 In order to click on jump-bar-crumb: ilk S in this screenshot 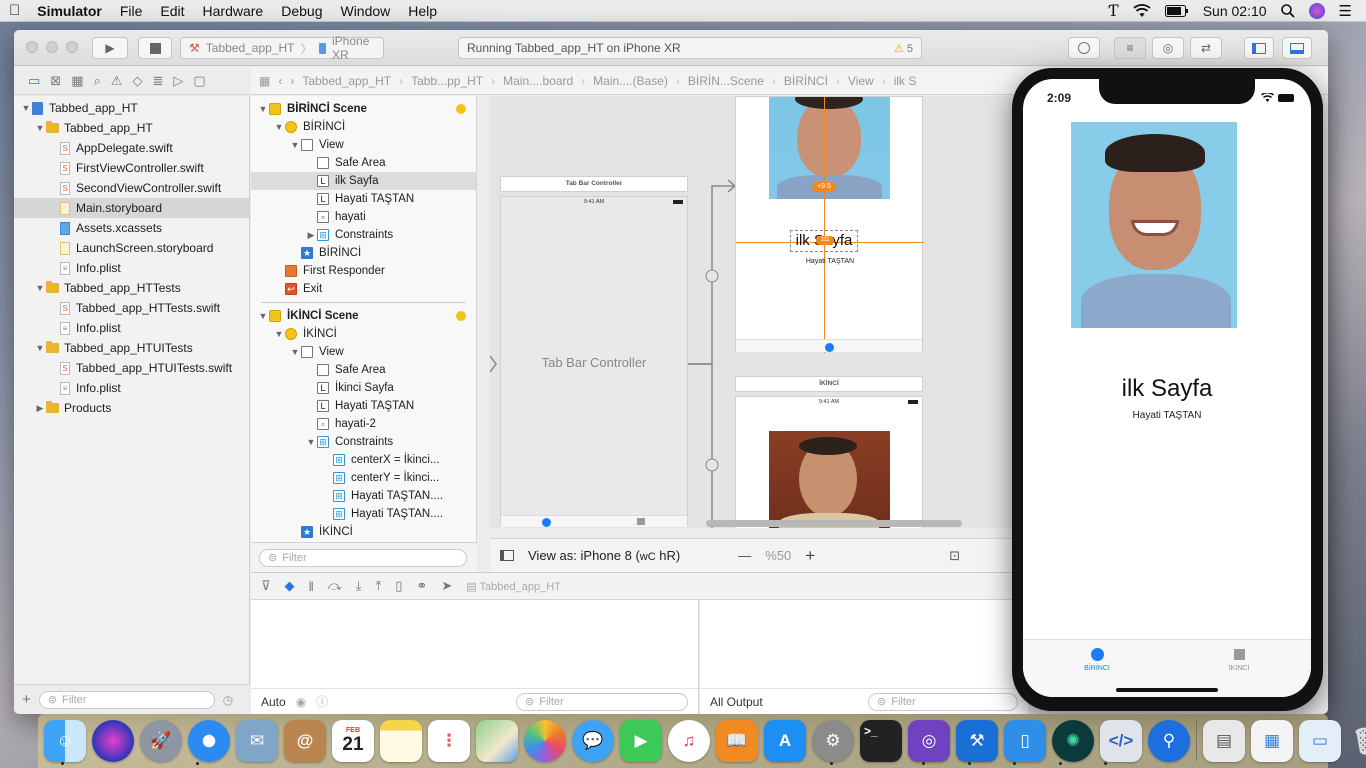, I will do `click(905, 81)`.